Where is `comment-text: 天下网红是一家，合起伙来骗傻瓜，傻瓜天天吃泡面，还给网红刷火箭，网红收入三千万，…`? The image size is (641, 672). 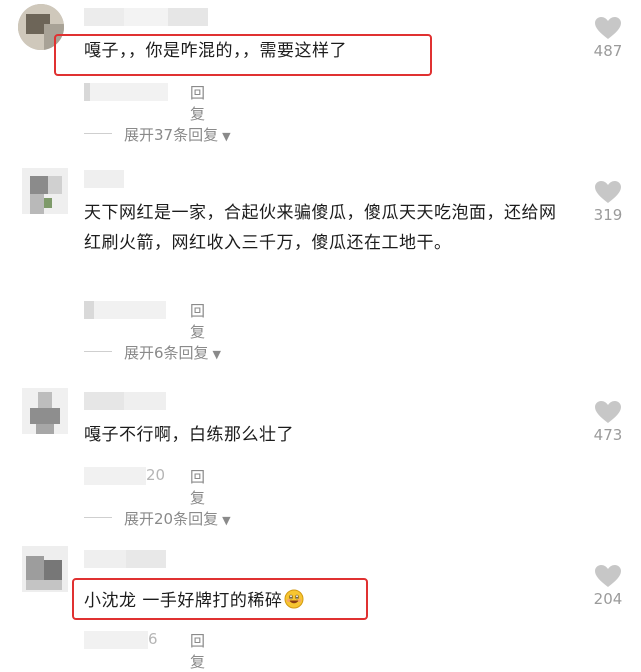 comment-text: 天下网红是一家，合起伙来骗傻瓜，傻瓜天天吃泡面，还给网红刷火箭，网红收入三千万，… is located at coordinates (320, 228).